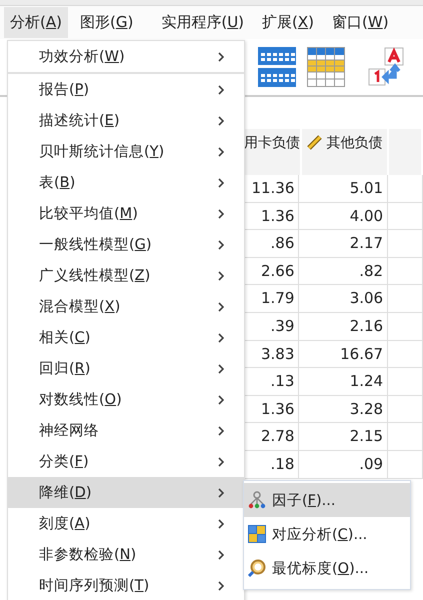 This screenshot has height=600, width=423. Describe the element at coordinates (126, 337) in the screenshot. I see `menu-item: 相关(C)` at that location.